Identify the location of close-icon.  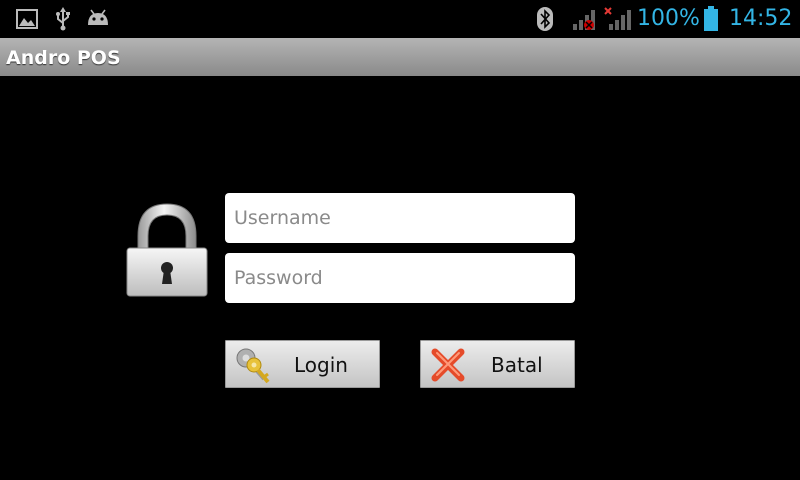
(448, 367).